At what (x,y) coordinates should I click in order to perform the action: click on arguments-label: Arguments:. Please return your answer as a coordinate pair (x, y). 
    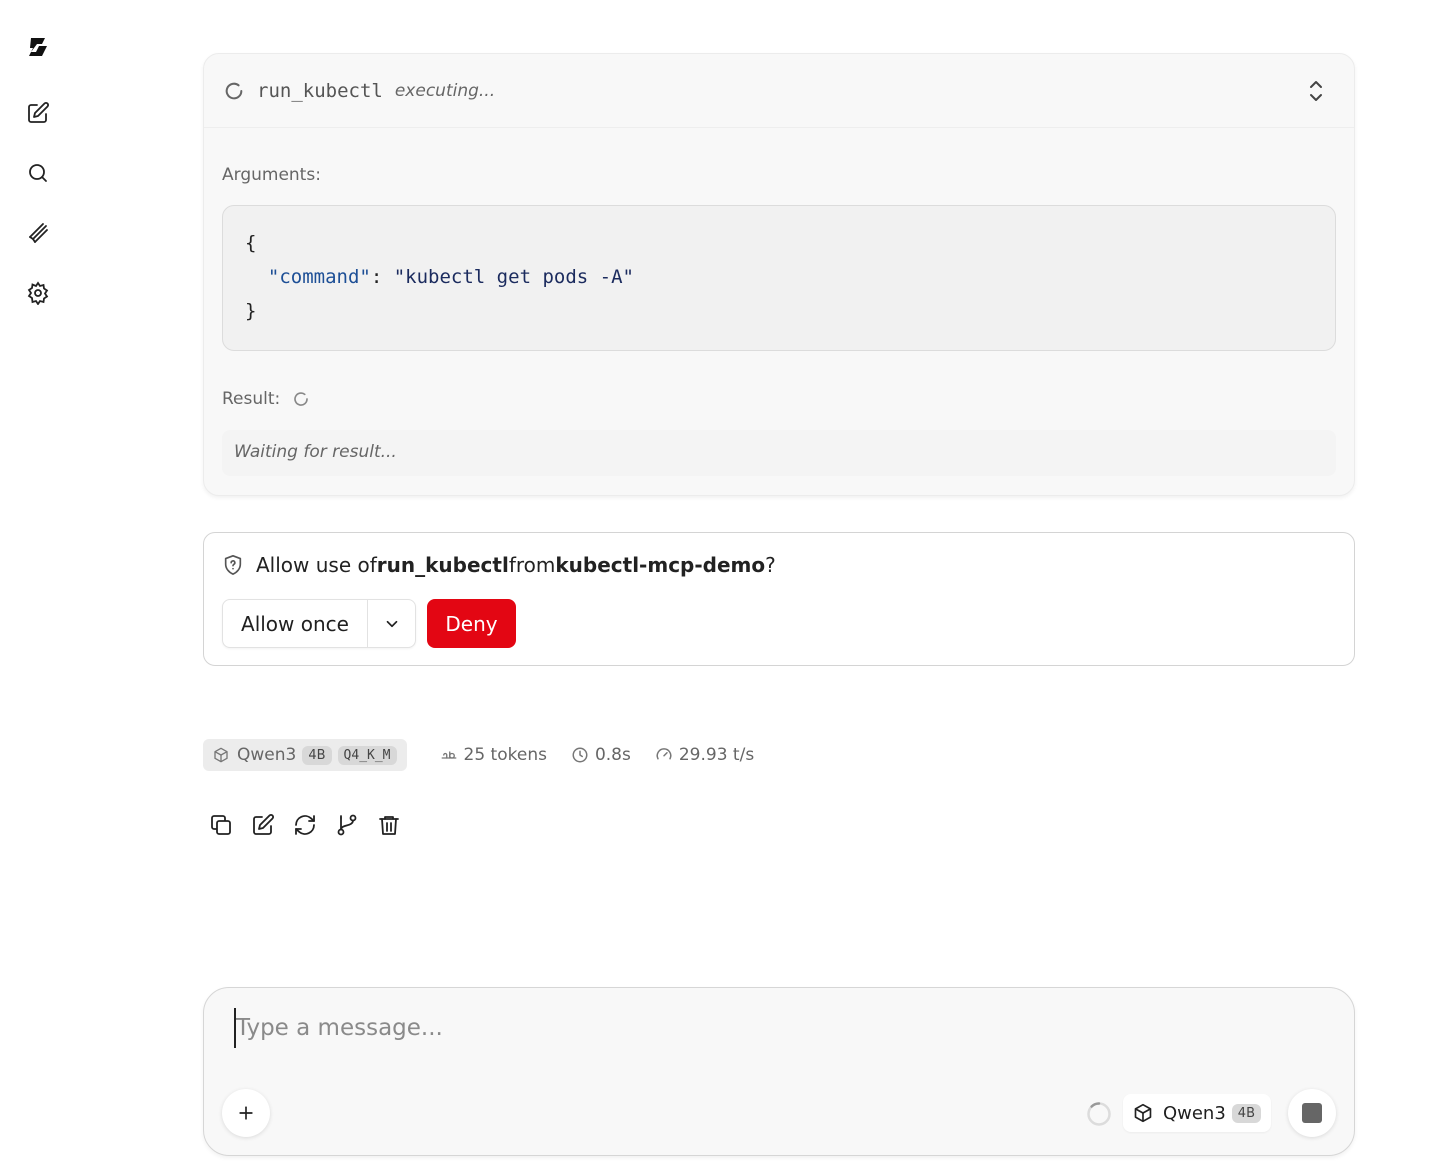
    Looking at the image, I should click on (271, 175).